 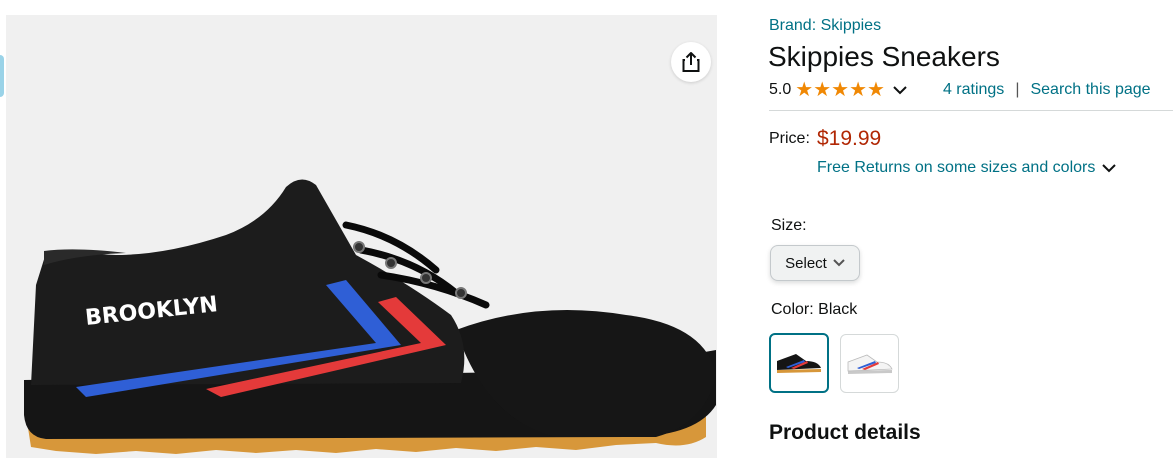 I want to click on color-value: Black, so click(x=838, y=309).